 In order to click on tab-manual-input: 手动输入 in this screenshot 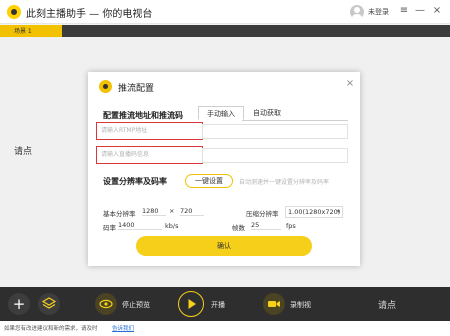, I will do `click(221, 113)`.